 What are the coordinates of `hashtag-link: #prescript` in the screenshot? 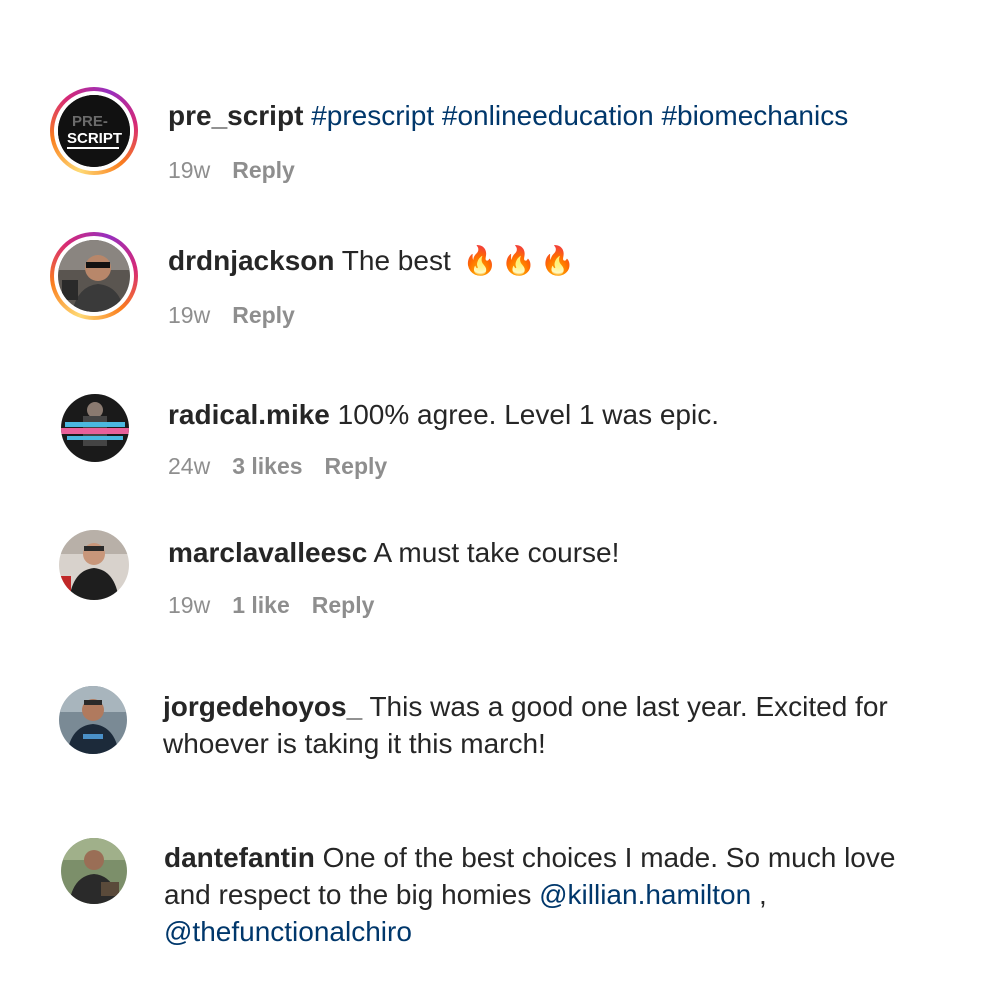 It's located at (372, 115).